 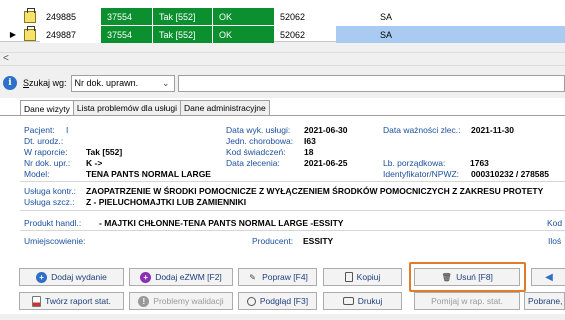 I want to click on tab-lista-problemow: Lista problemów dla usługi, so click(x=126, y=107).